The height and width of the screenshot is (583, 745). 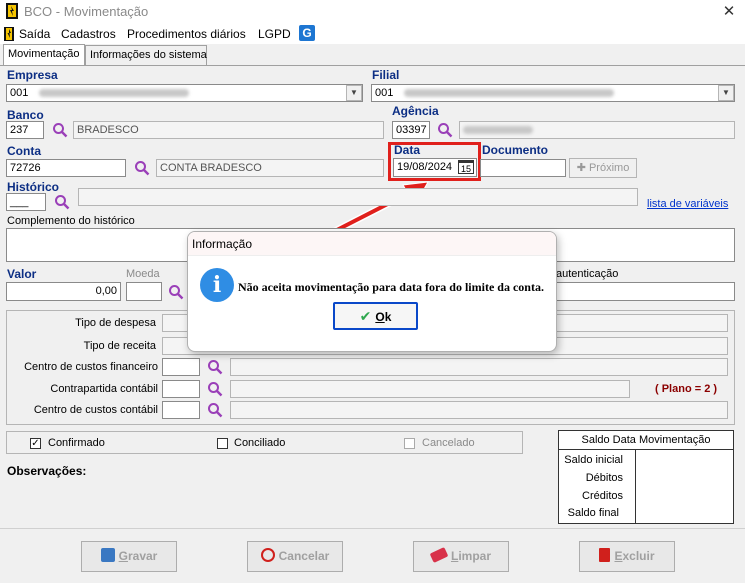 What do you see at coordinates (107, 555) in the screenshot?
I see `floppy-disk-icon` at bounding box center [107, 555].